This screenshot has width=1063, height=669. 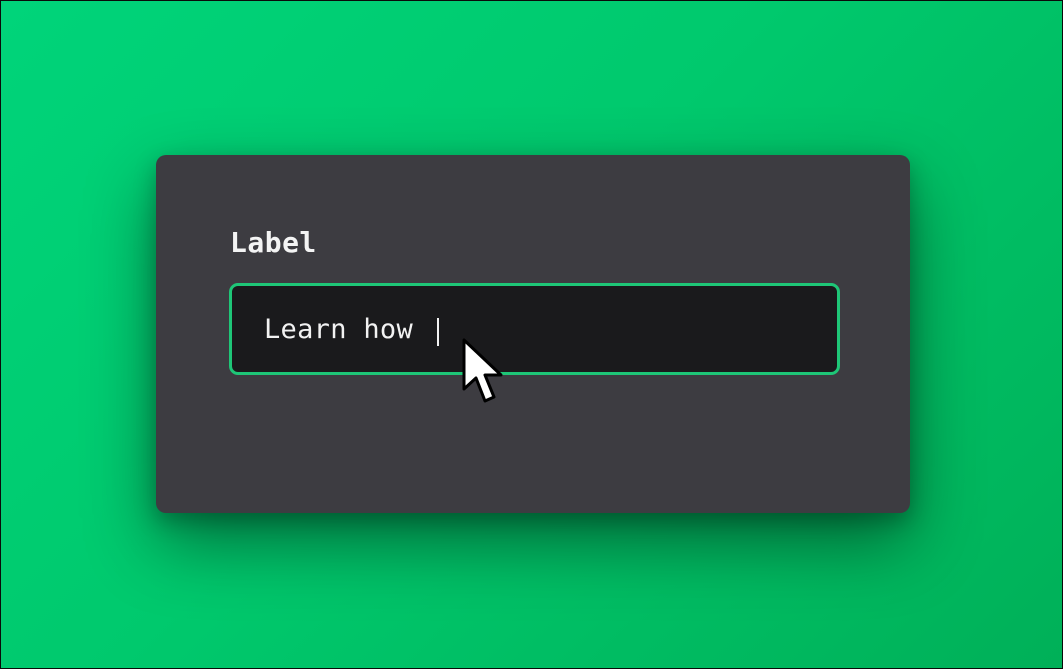 I want to click on text-input, so click(x=534, y=329).